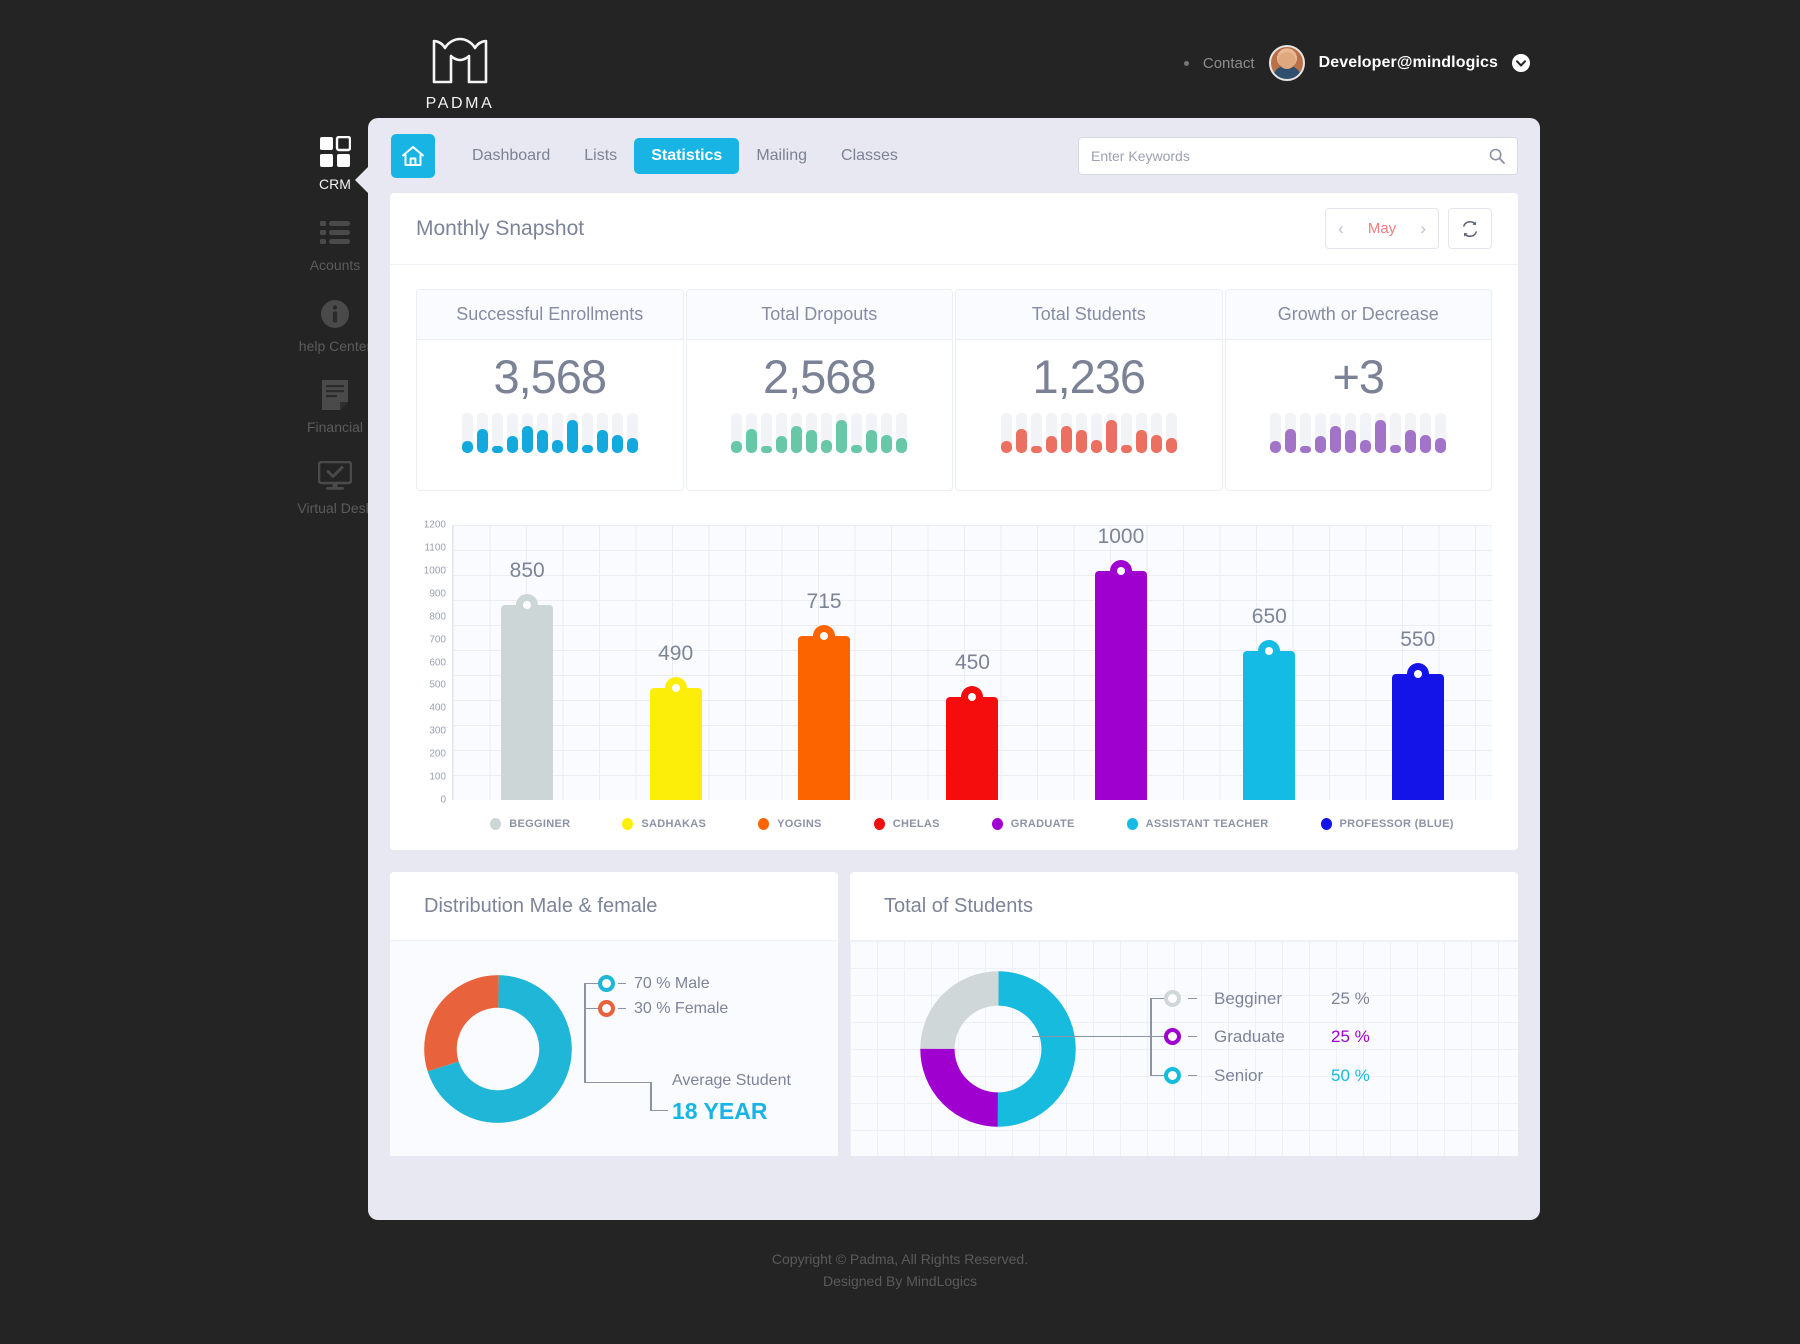 The width and height of the screenshot is (1800, 1344). I want to click on y-axis-tick: 0, so click(443, 800).